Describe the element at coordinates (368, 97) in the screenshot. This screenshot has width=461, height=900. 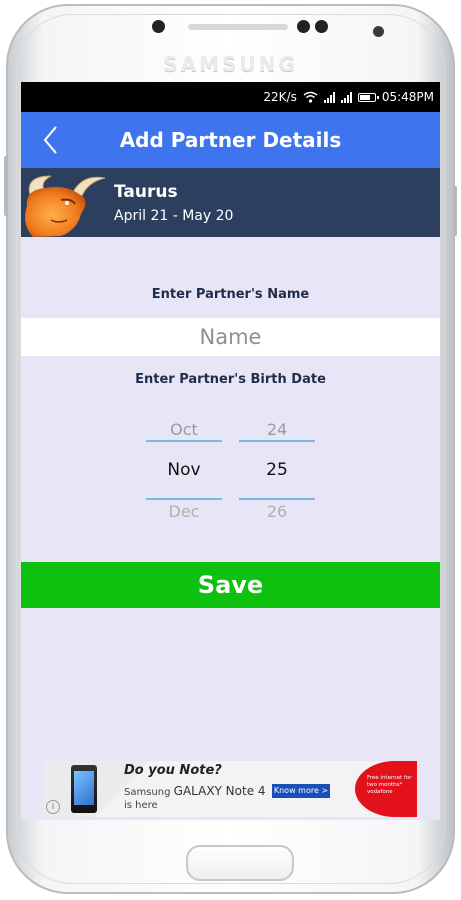
I see `battery-icon` at that location.